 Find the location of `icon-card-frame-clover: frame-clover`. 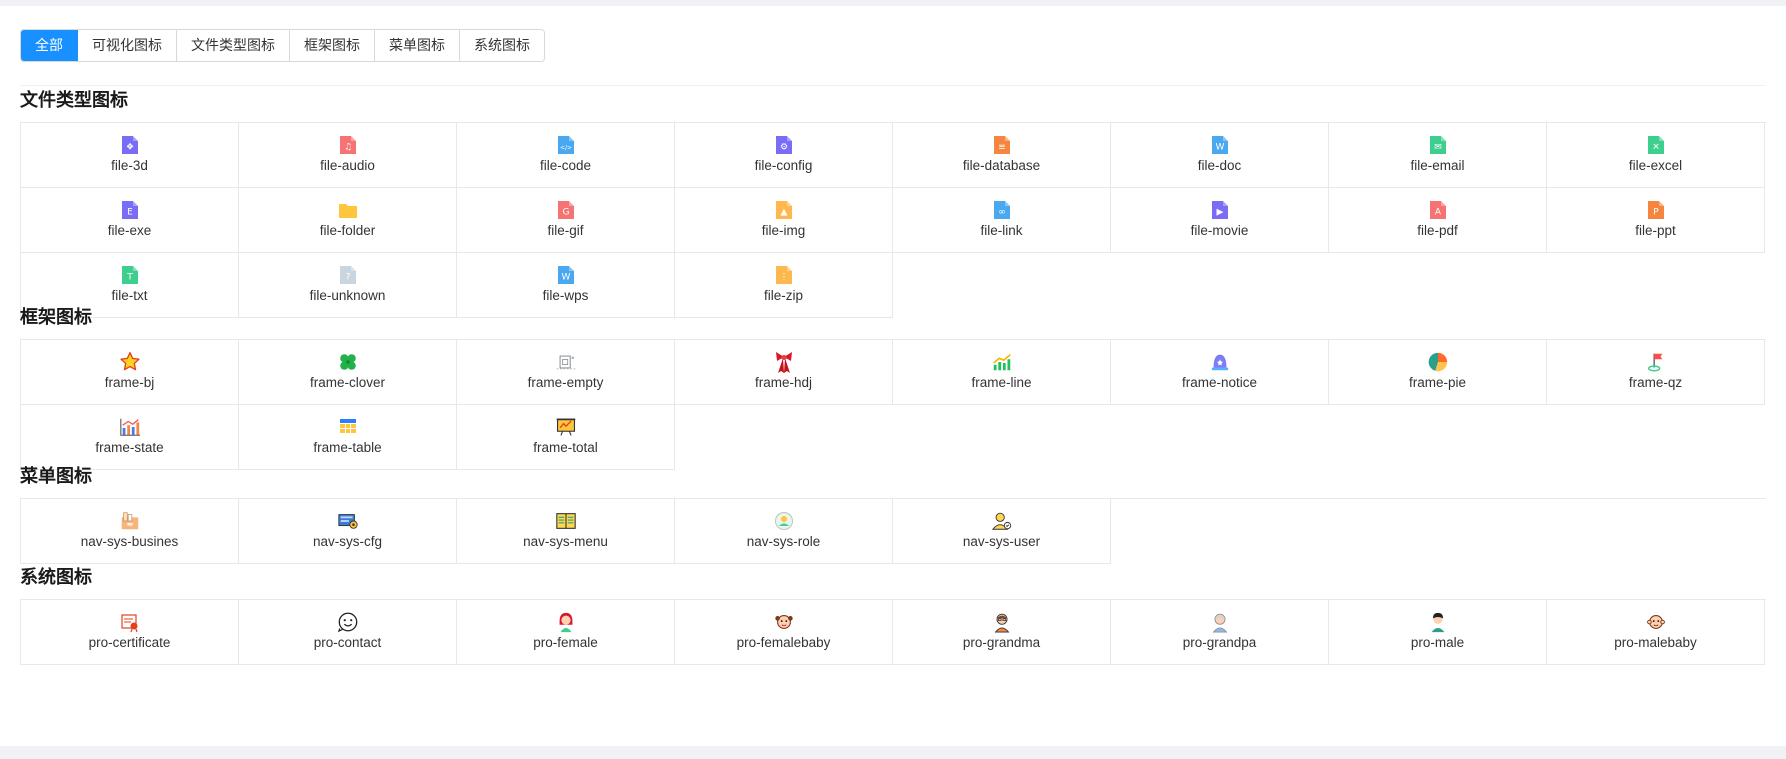

icon-card-frame-clover: frame-clover is located at coordinates (348, 372).